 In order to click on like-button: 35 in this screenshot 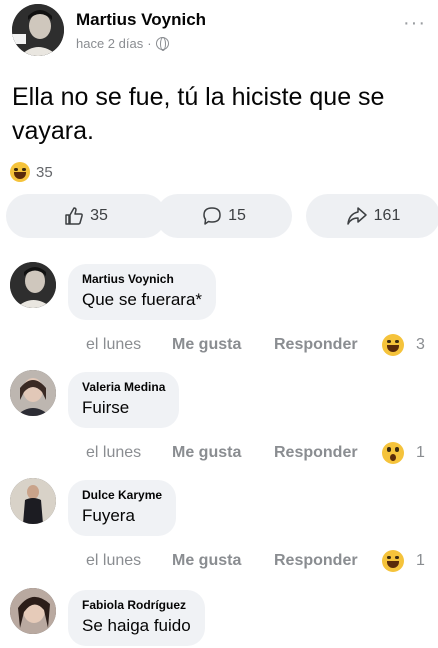, I will do `click(86, 216)`.